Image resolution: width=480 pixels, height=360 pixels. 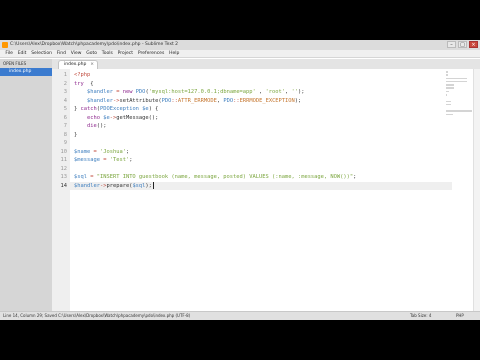 What do you see at coordinates (64, 168) in the screenshot?
I see `line-number: 12` at bounding box center [64, 168].